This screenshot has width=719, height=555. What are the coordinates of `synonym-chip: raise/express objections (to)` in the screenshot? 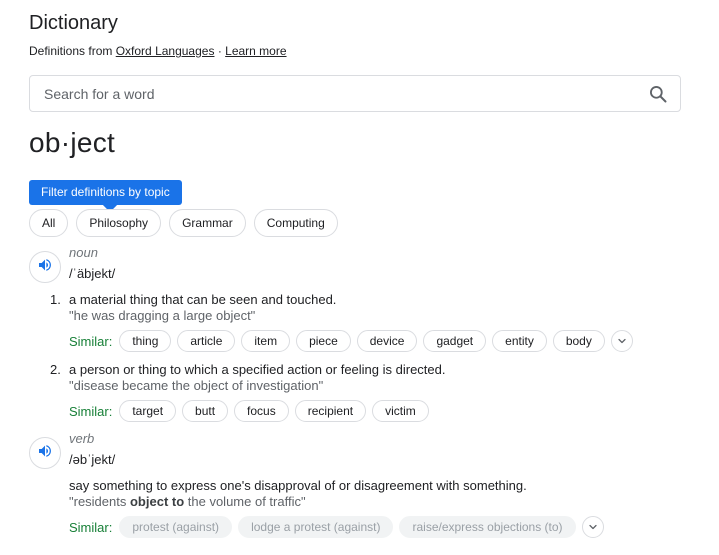 It's located at (487, 527).